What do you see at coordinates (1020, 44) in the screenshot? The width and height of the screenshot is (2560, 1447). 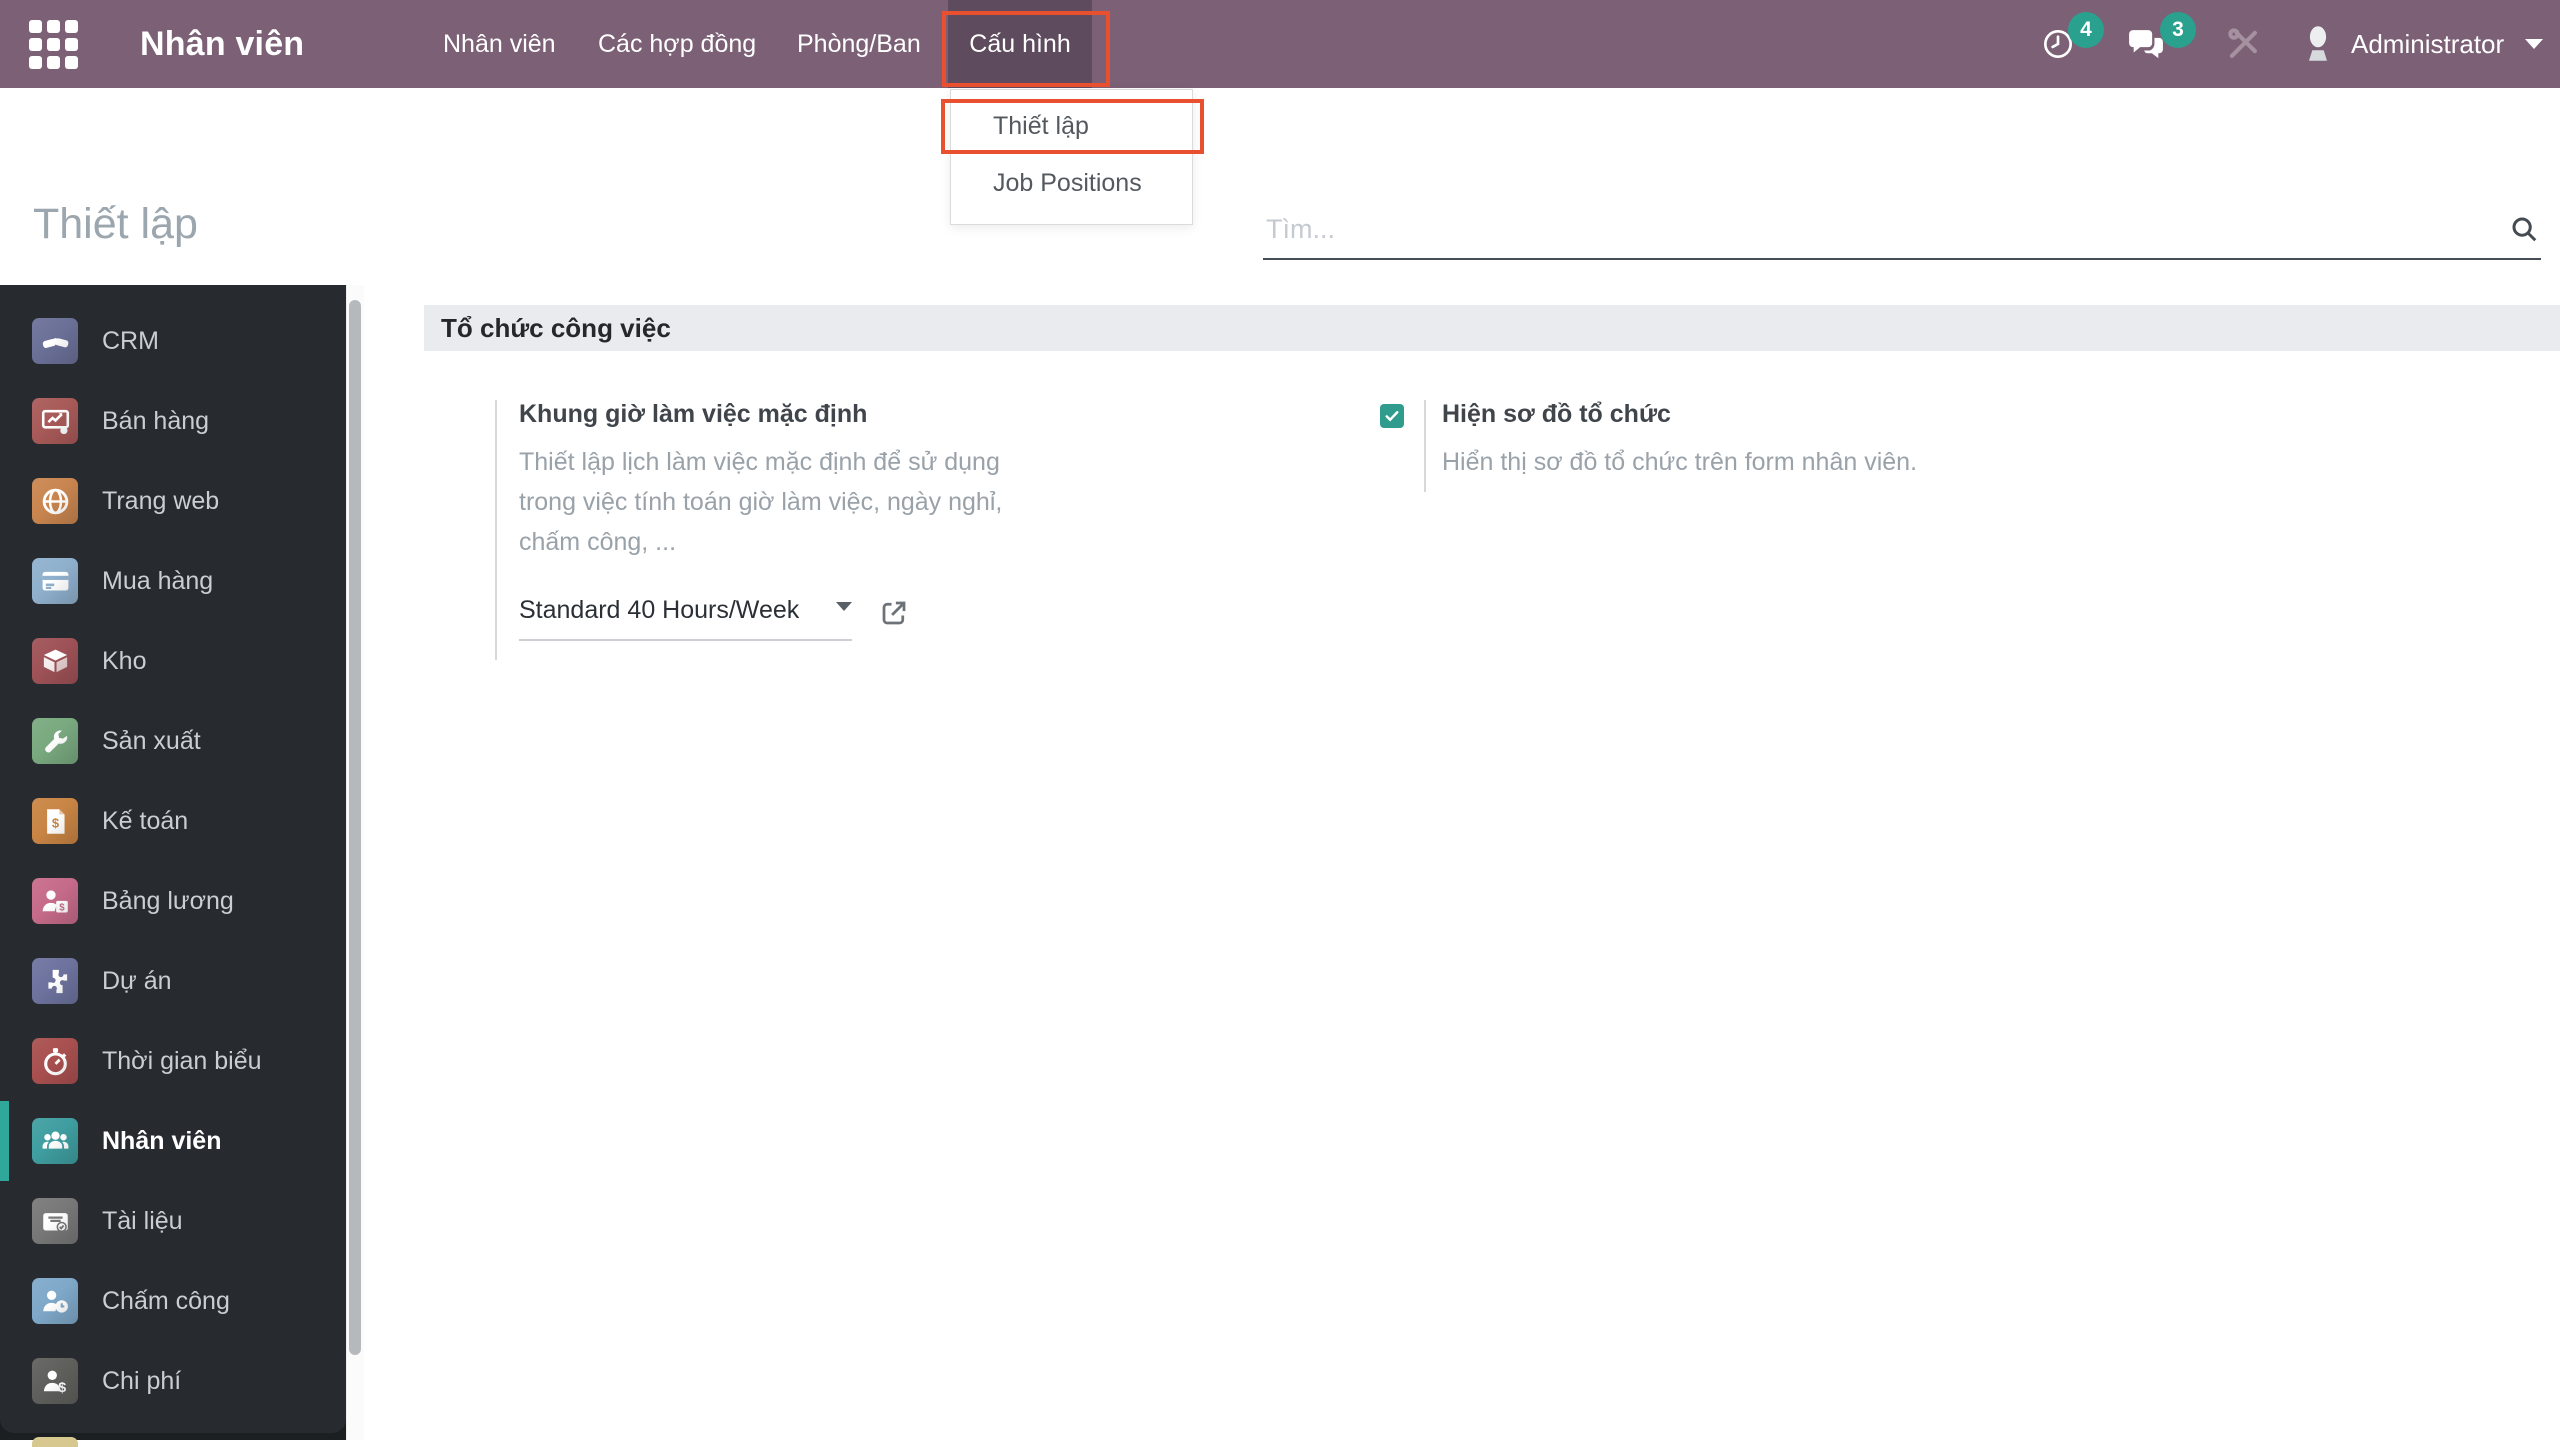 I see `nav-menu-cau-hinh: Cấu hình` at bounding box center [1020, 44].